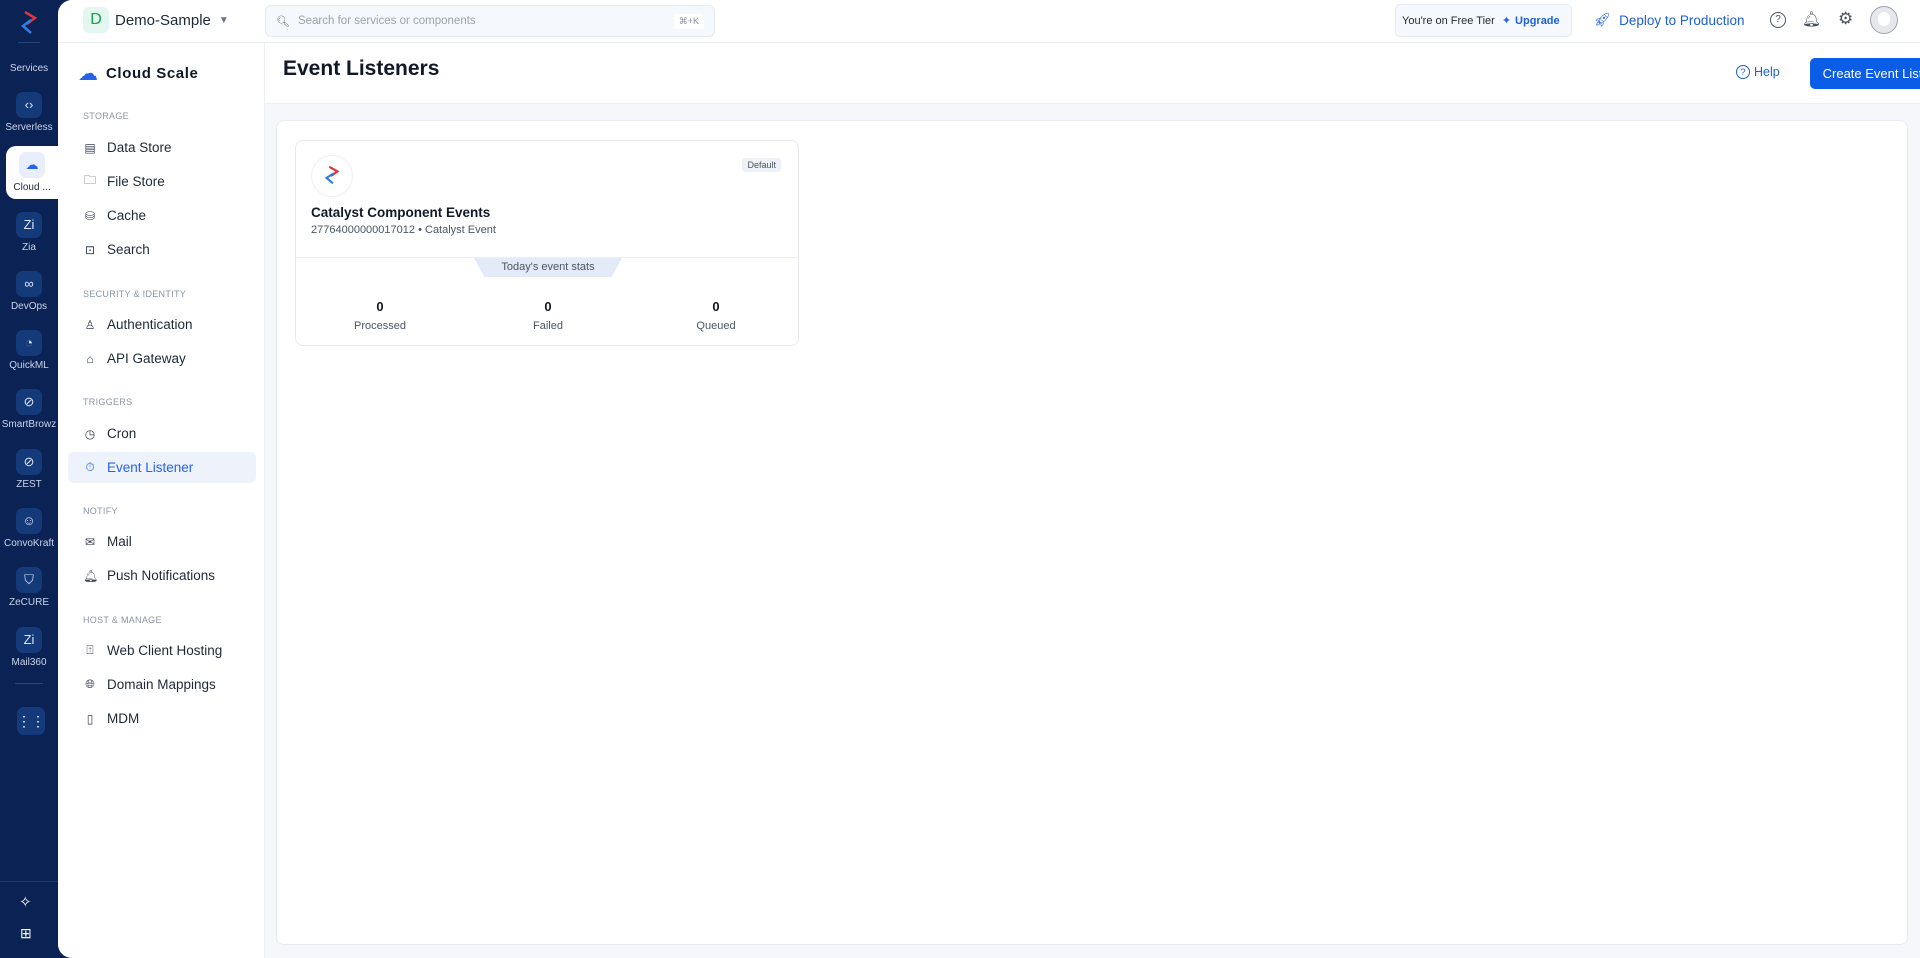 The height and width of the screenshot is (958, 1920). What do you see at coordinates (28, 602) in the screenshot?
I see `rail-label: ZeCURE` at bounding box center [28, 602].